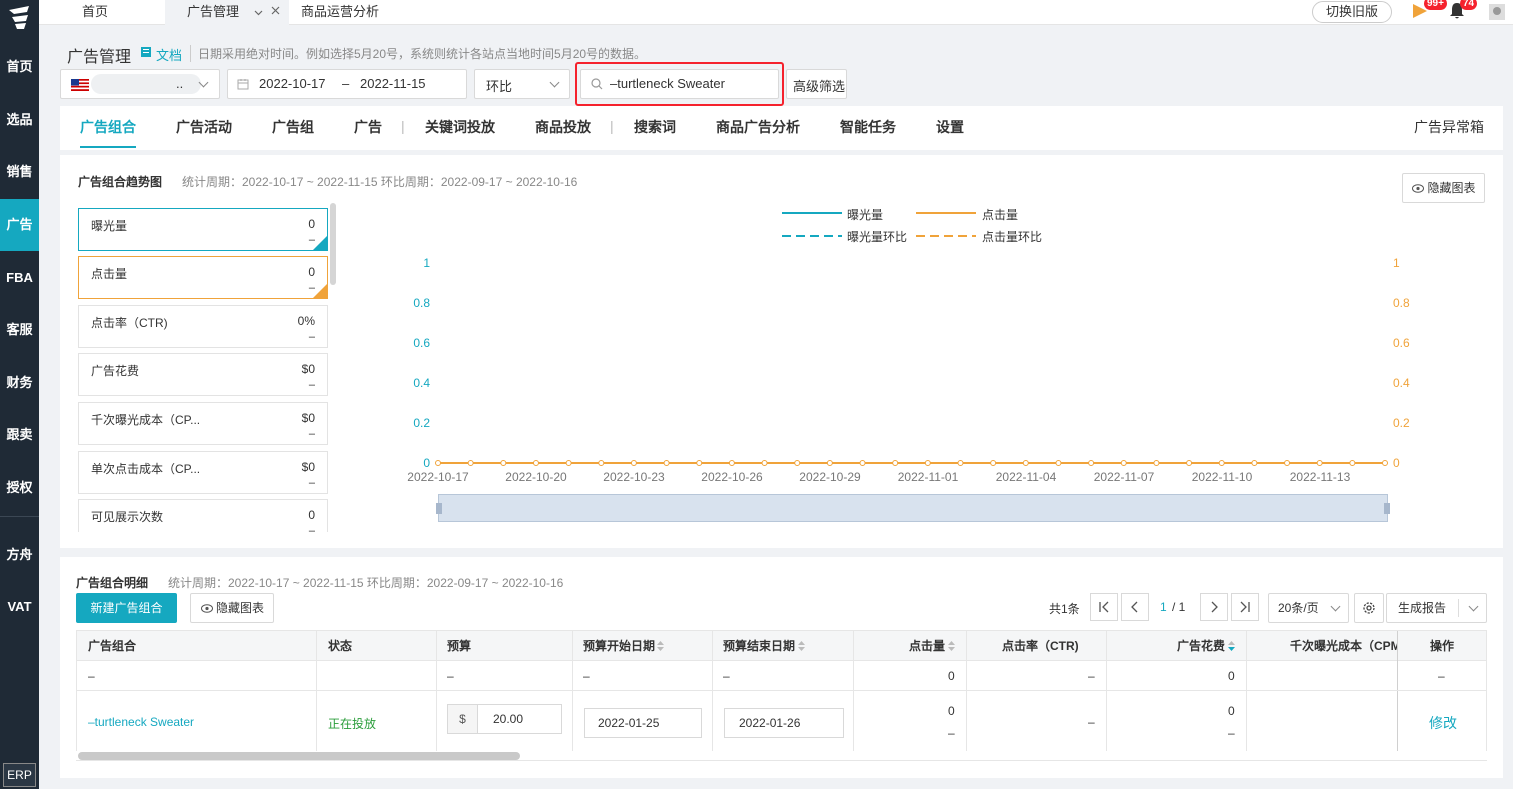  Describe the element at coordinates (1352, 12) in the screenshot. I see `switch-old-version-button: 切换旧版` at that location.